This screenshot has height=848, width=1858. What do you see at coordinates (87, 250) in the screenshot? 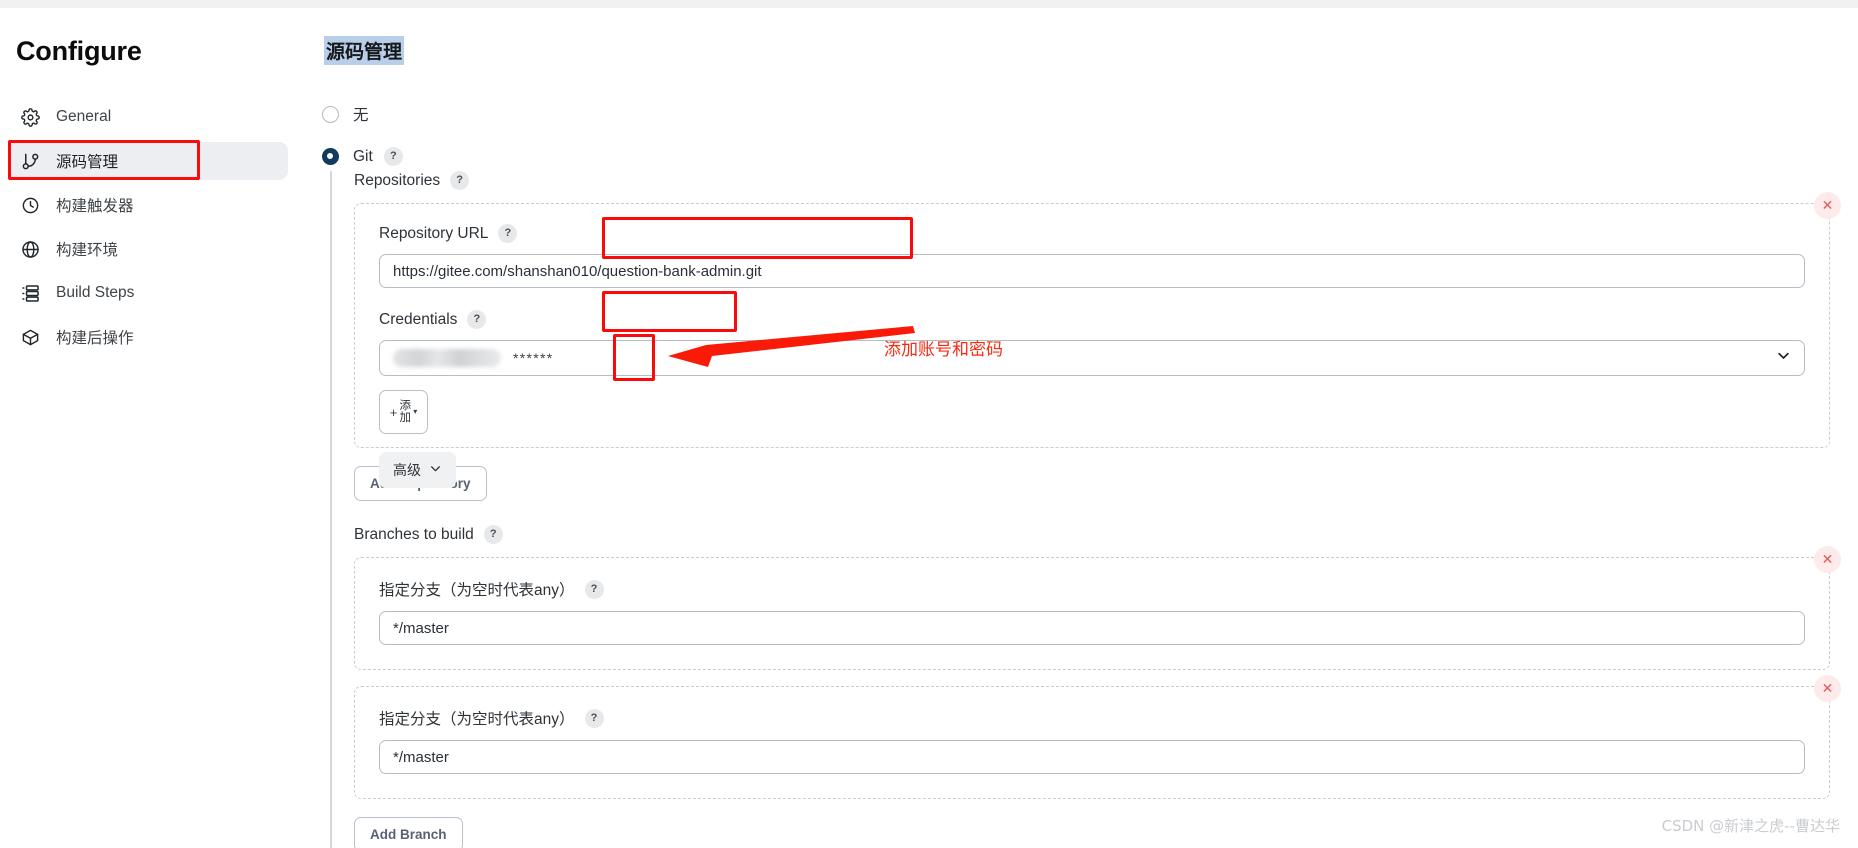
I see `sidebar-item-label: 构建环境` at bounding box center [87, 250].